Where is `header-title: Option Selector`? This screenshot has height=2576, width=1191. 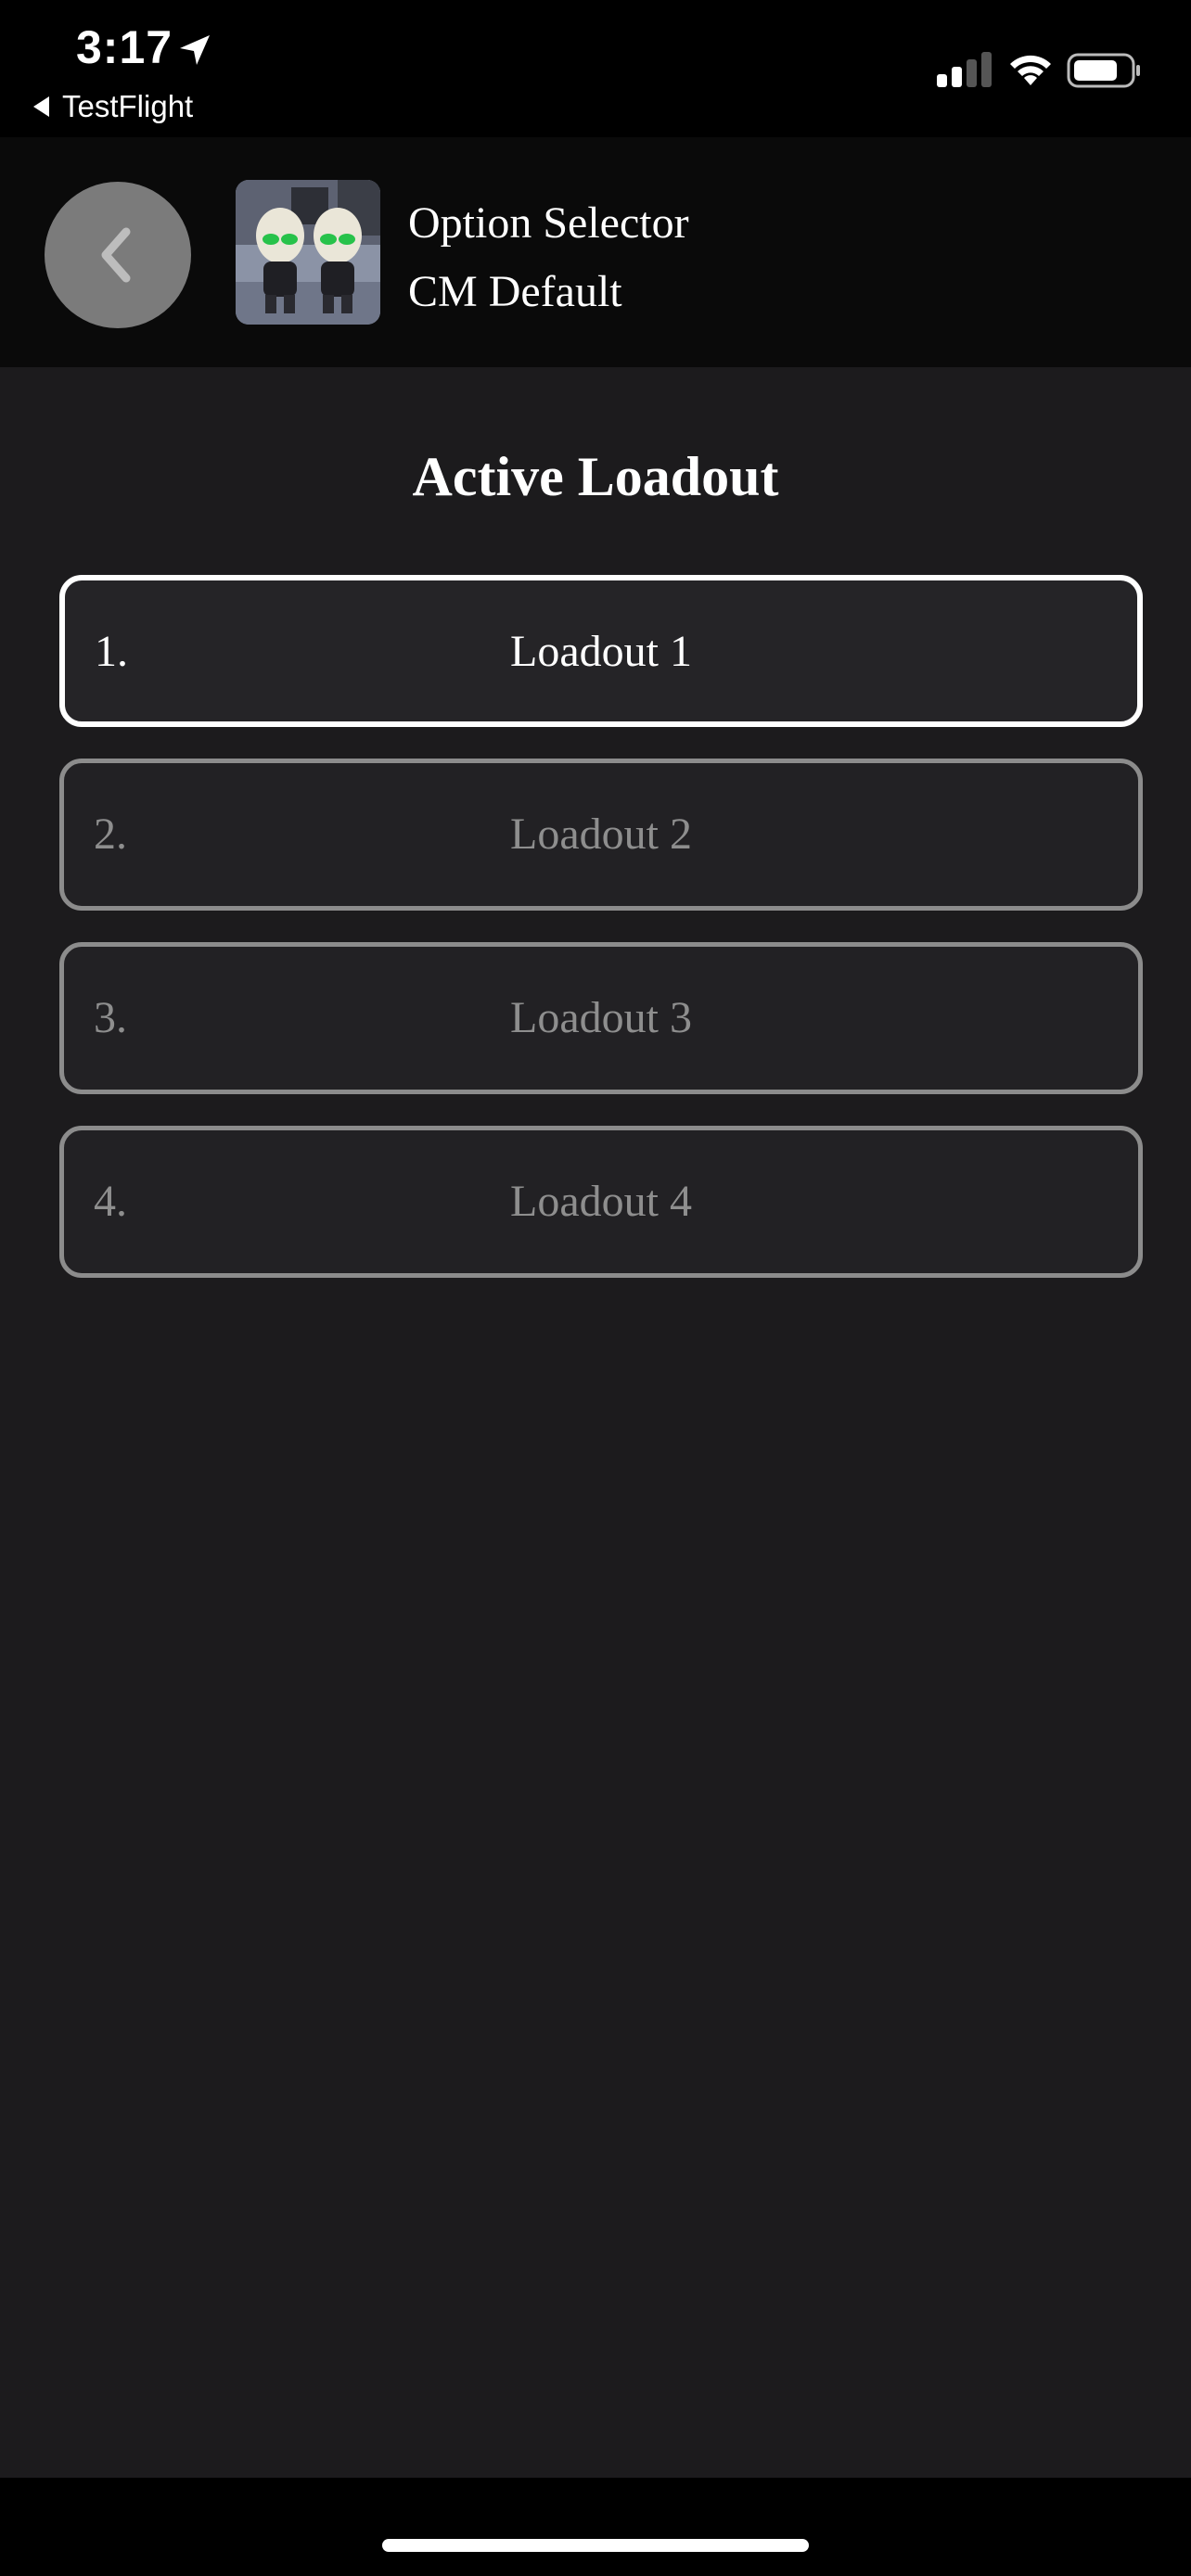
header-title: Option Selector is located at coordinates (548, 223).